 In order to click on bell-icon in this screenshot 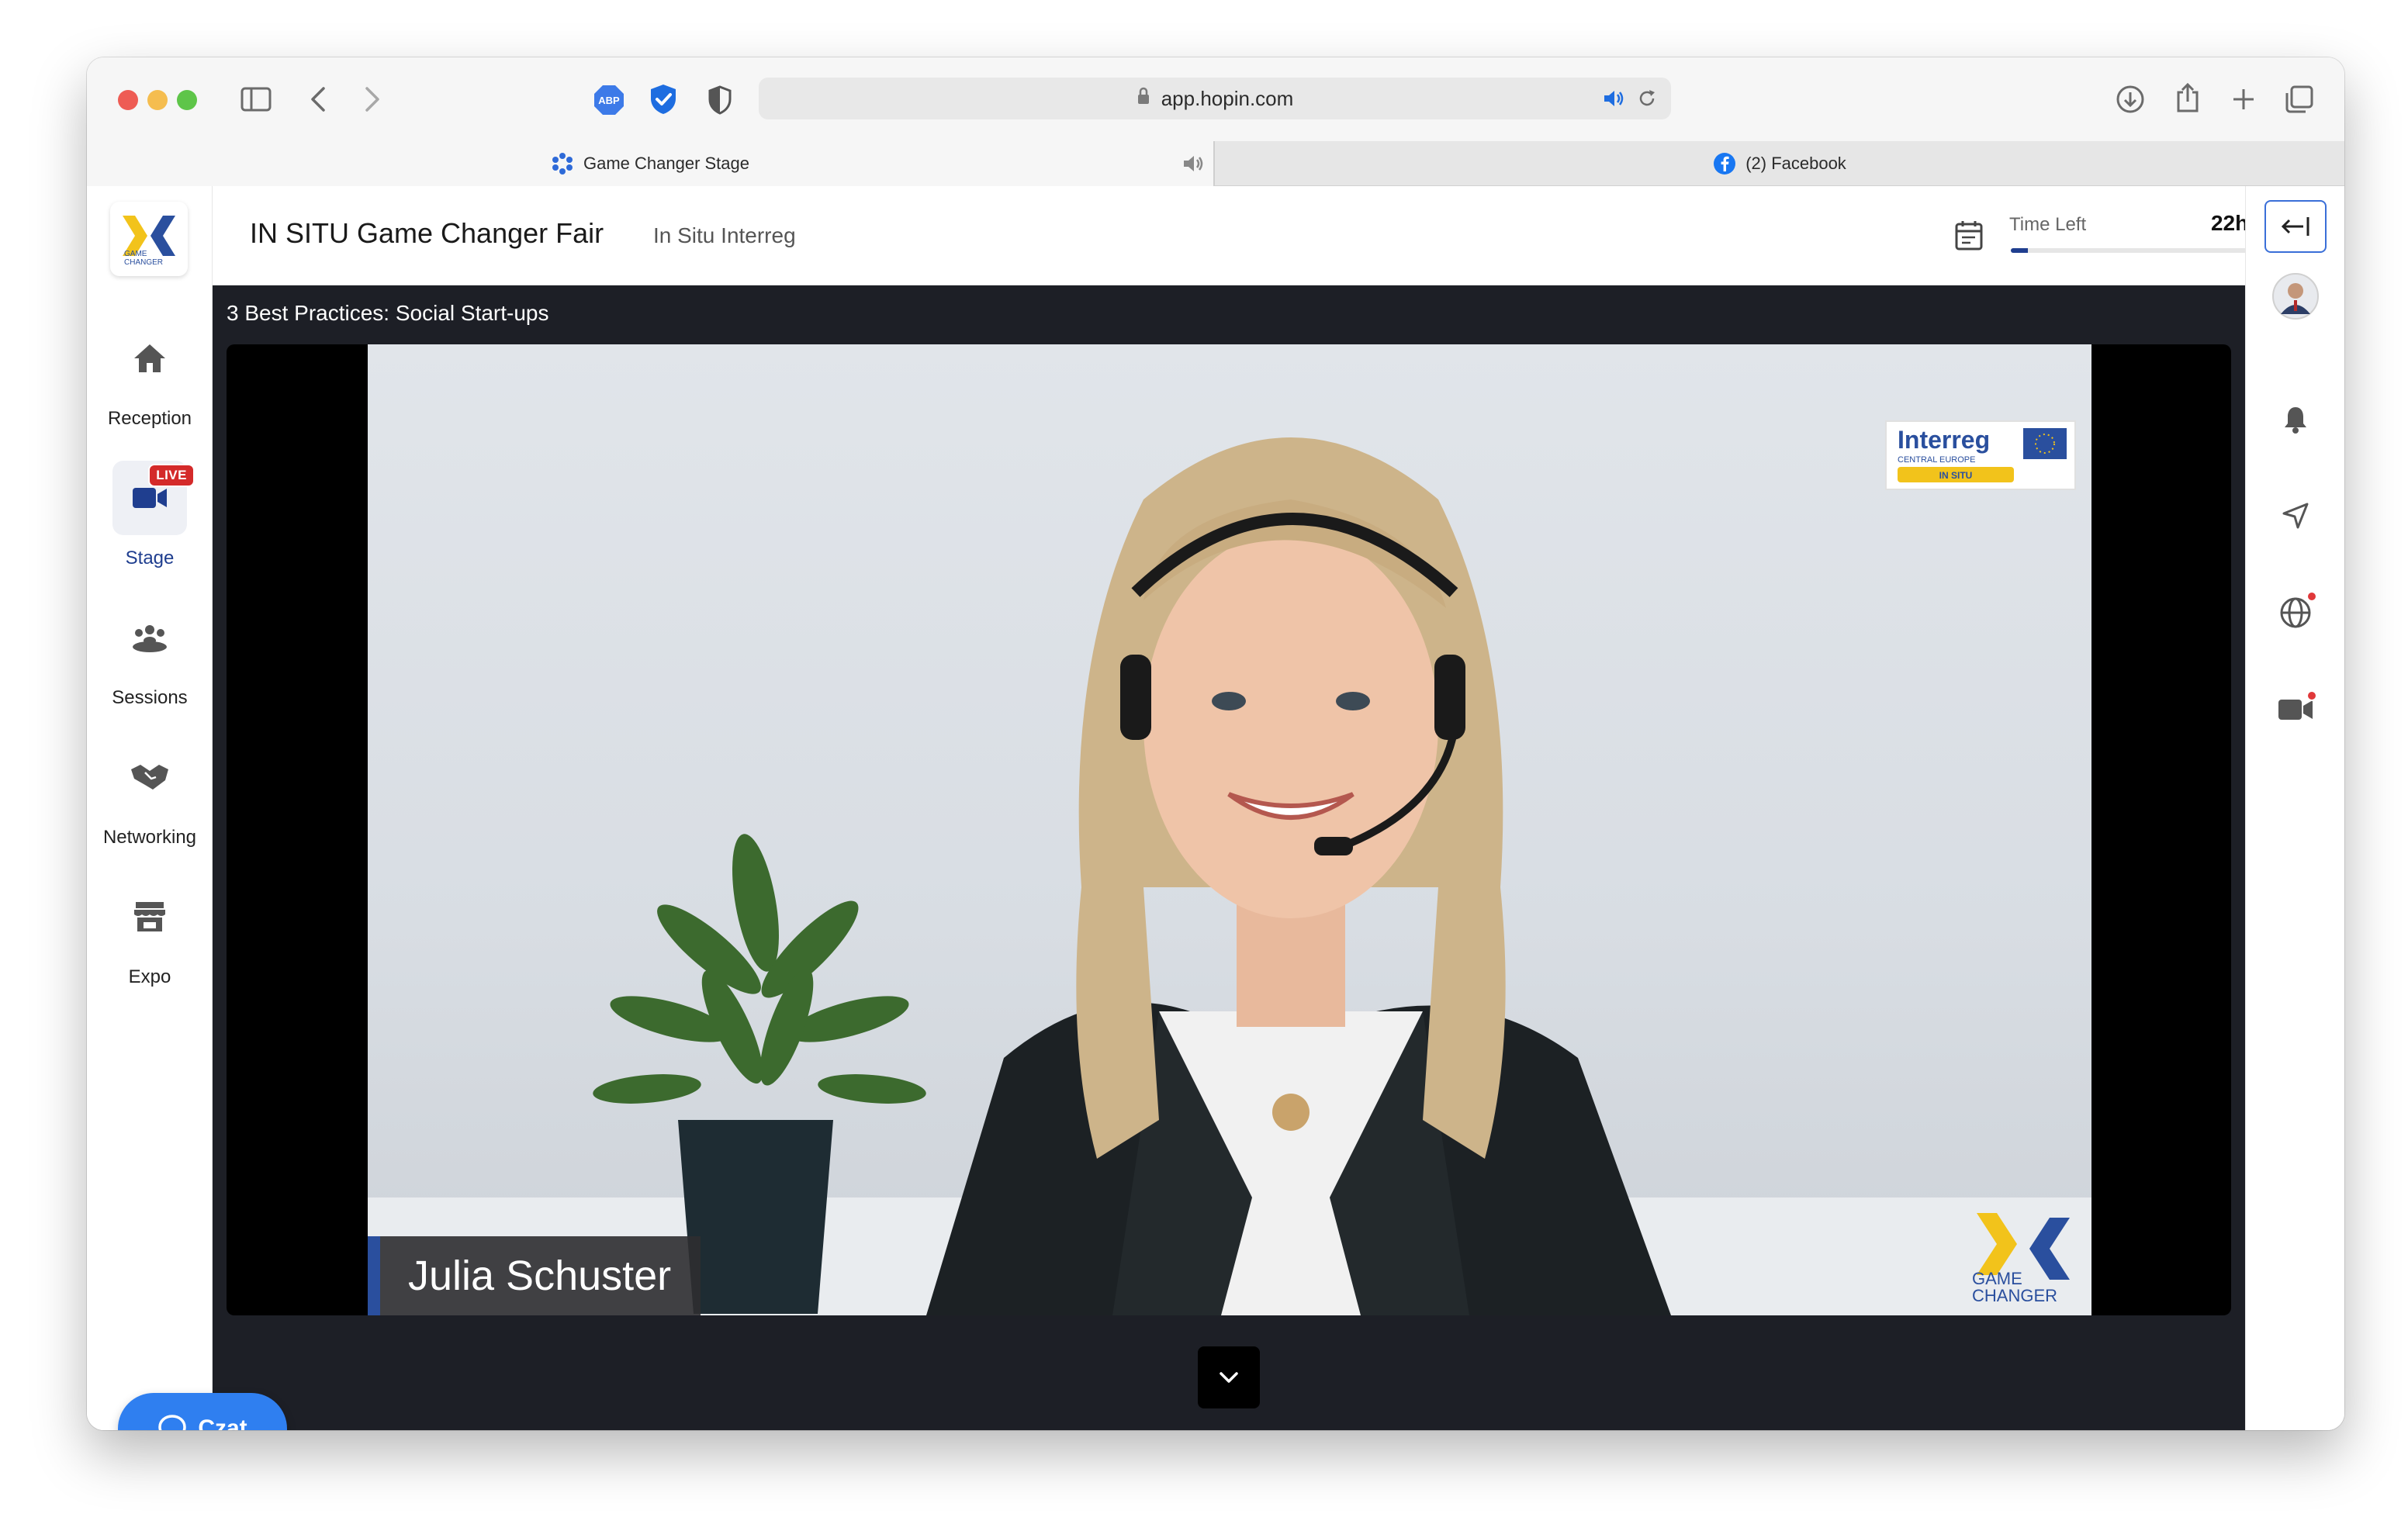, I will do `click(2295, 419)`.